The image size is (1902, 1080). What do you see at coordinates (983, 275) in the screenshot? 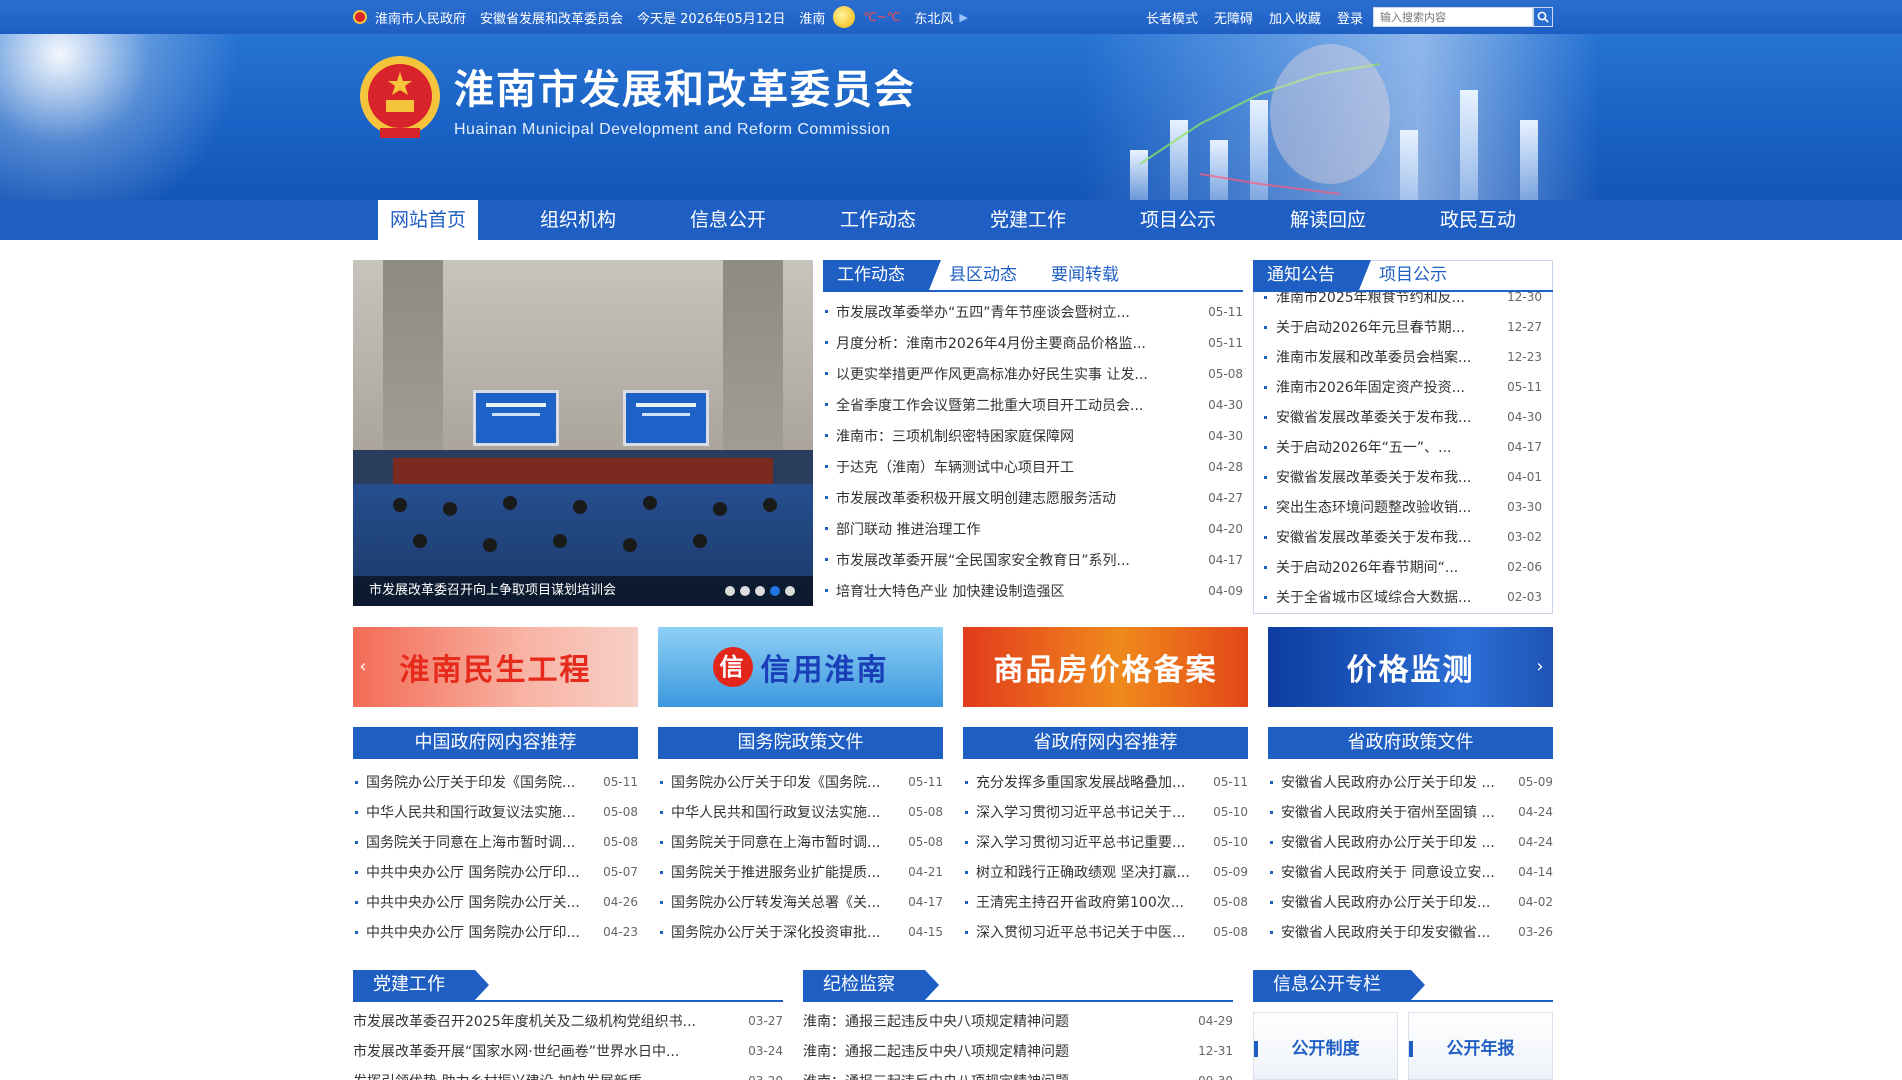
I see `tab-county-news: 县区动态` at bounding box center [983, 275].